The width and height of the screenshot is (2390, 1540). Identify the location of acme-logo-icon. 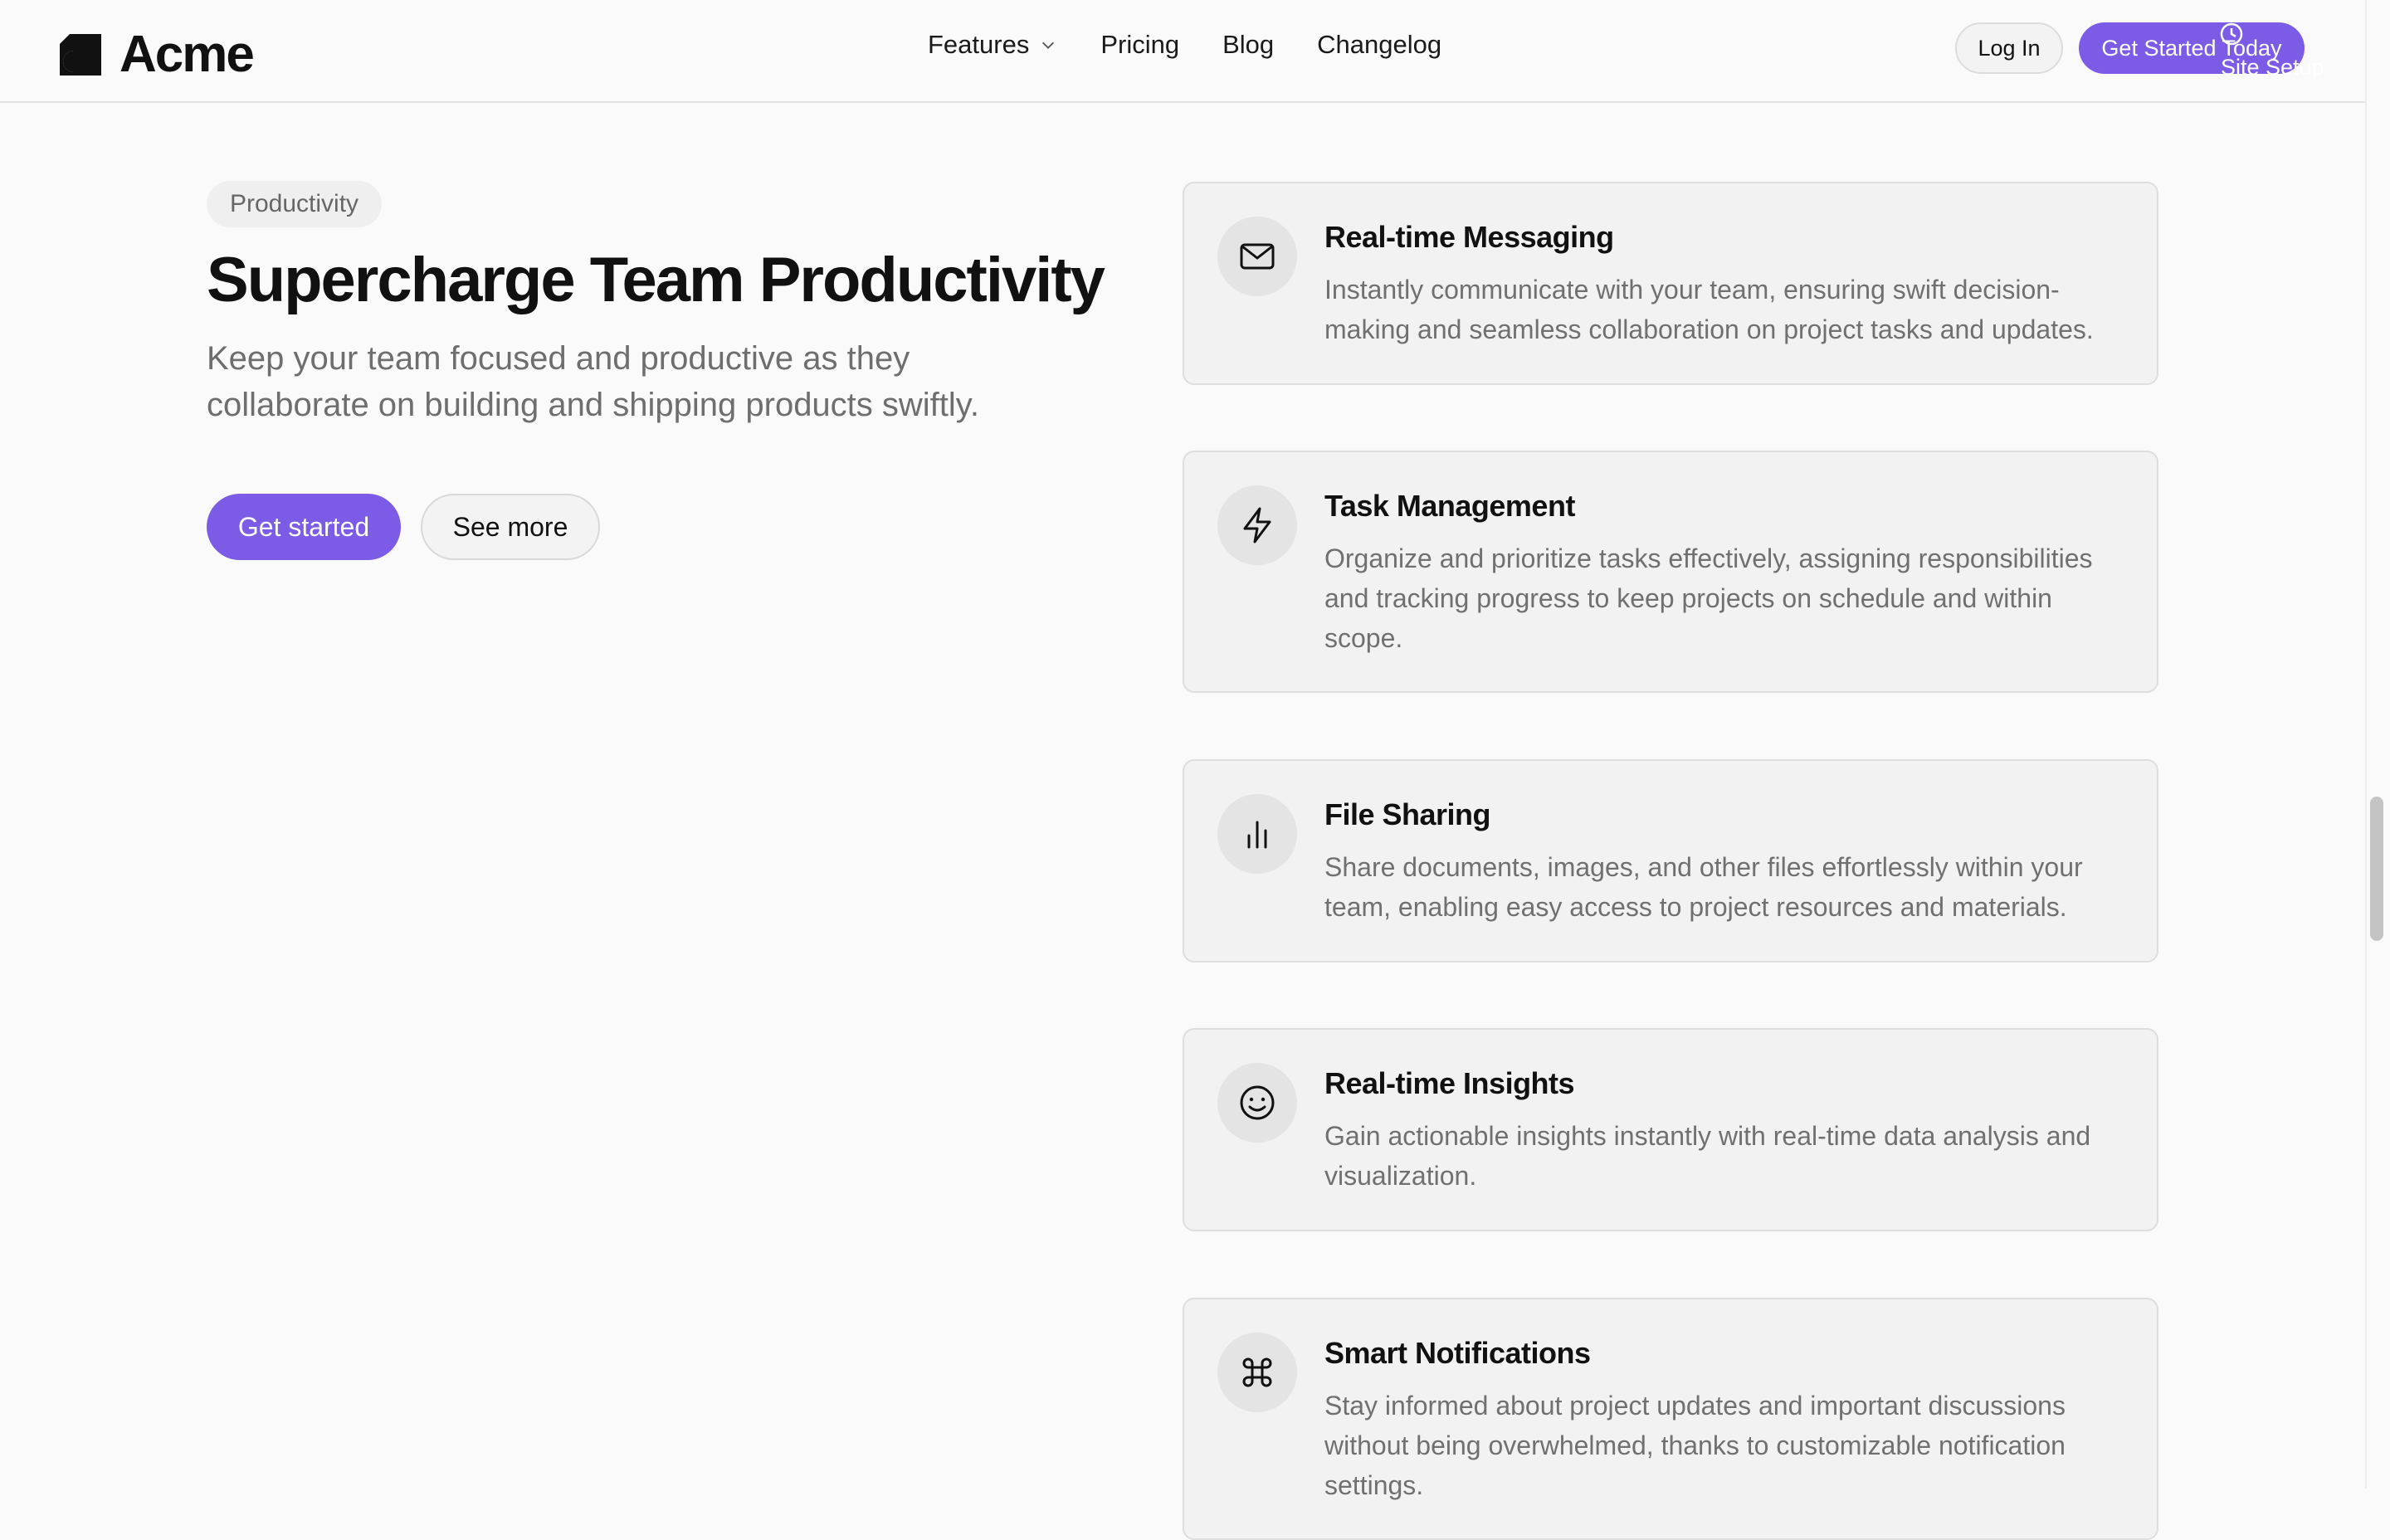
(81, 54).